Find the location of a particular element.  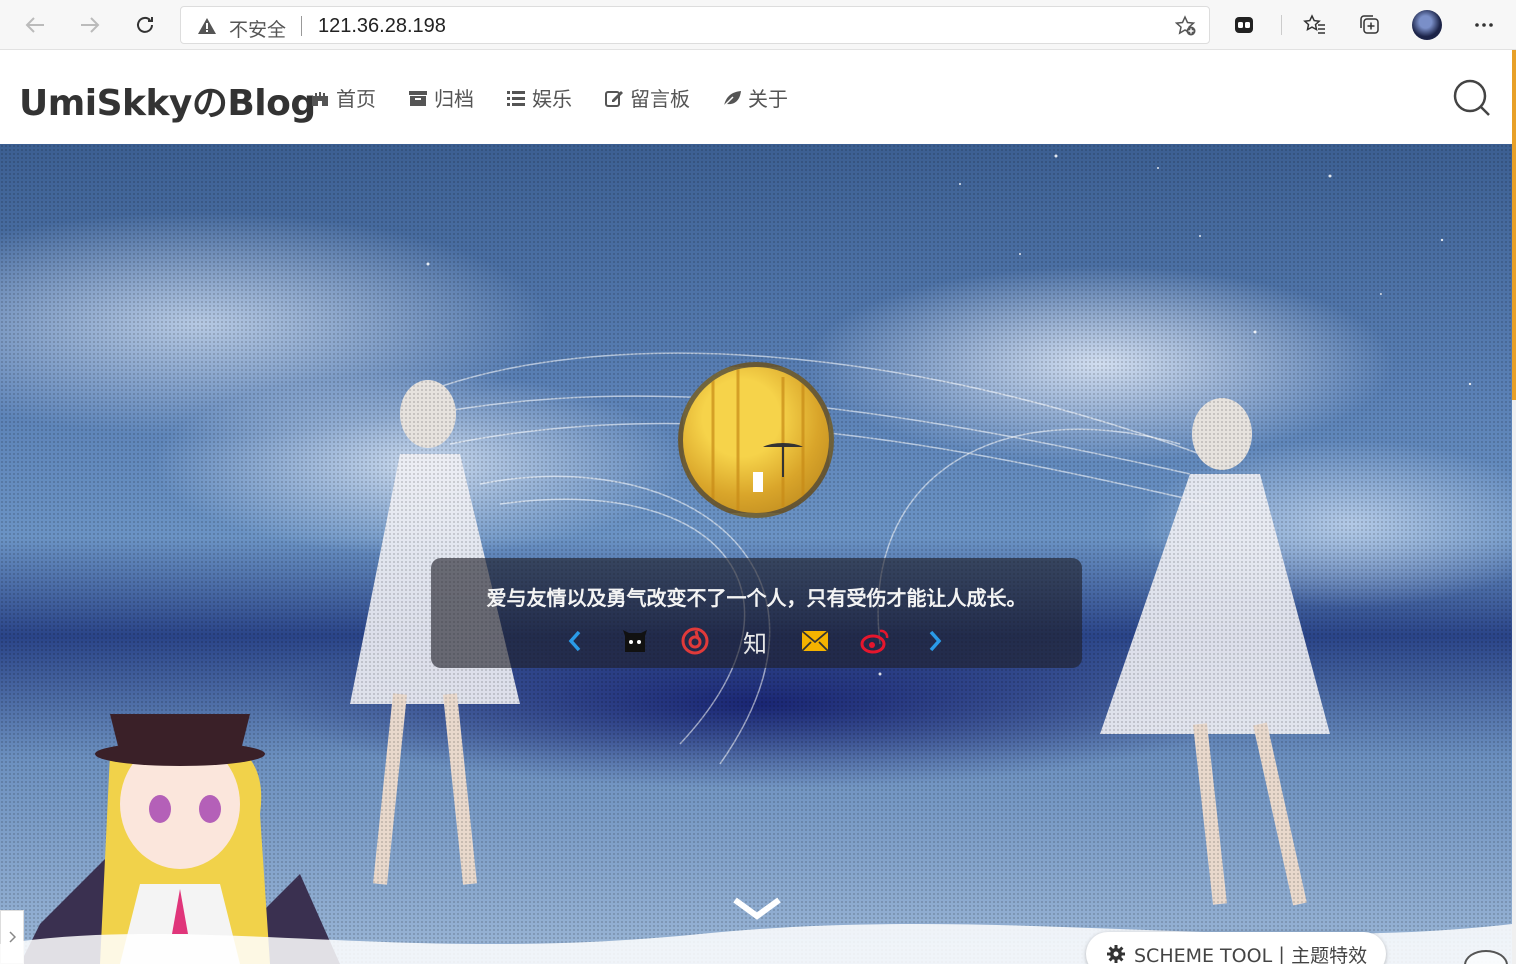

nav-label: 关于 is located at coordinates (768, 99).